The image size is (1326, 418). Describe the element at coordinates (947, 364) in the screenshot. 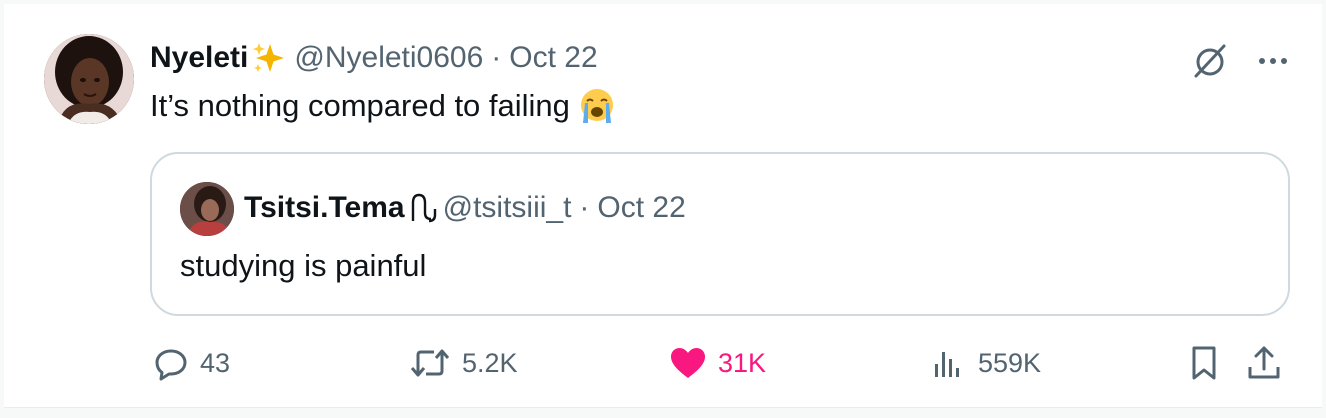

I see `views-chart-icon` at that location.